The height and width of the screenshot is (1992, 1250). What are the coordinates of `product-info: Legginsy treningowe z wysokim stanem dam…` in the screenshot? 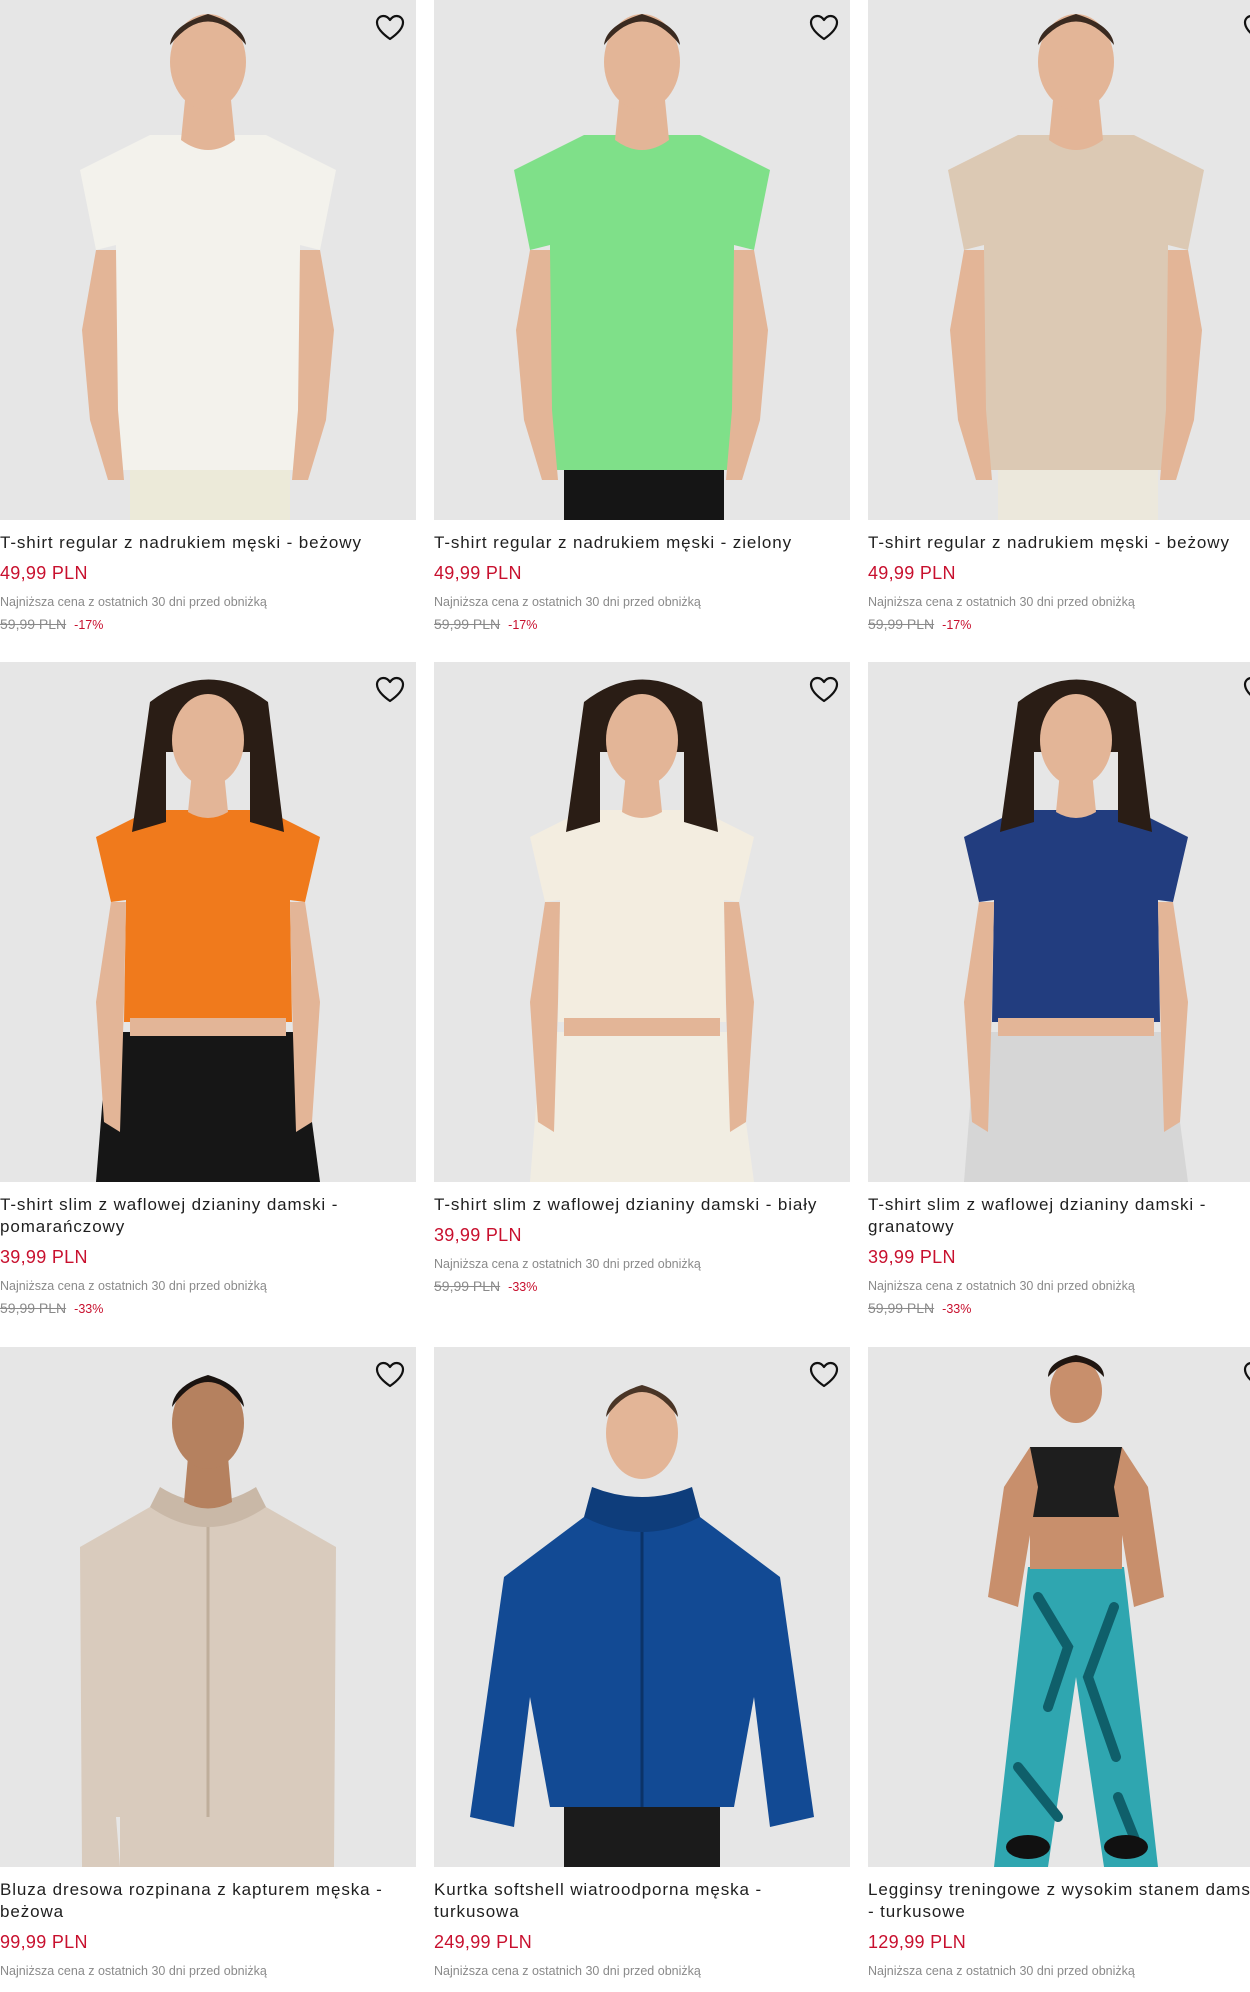 It's located at (1059, 1929).